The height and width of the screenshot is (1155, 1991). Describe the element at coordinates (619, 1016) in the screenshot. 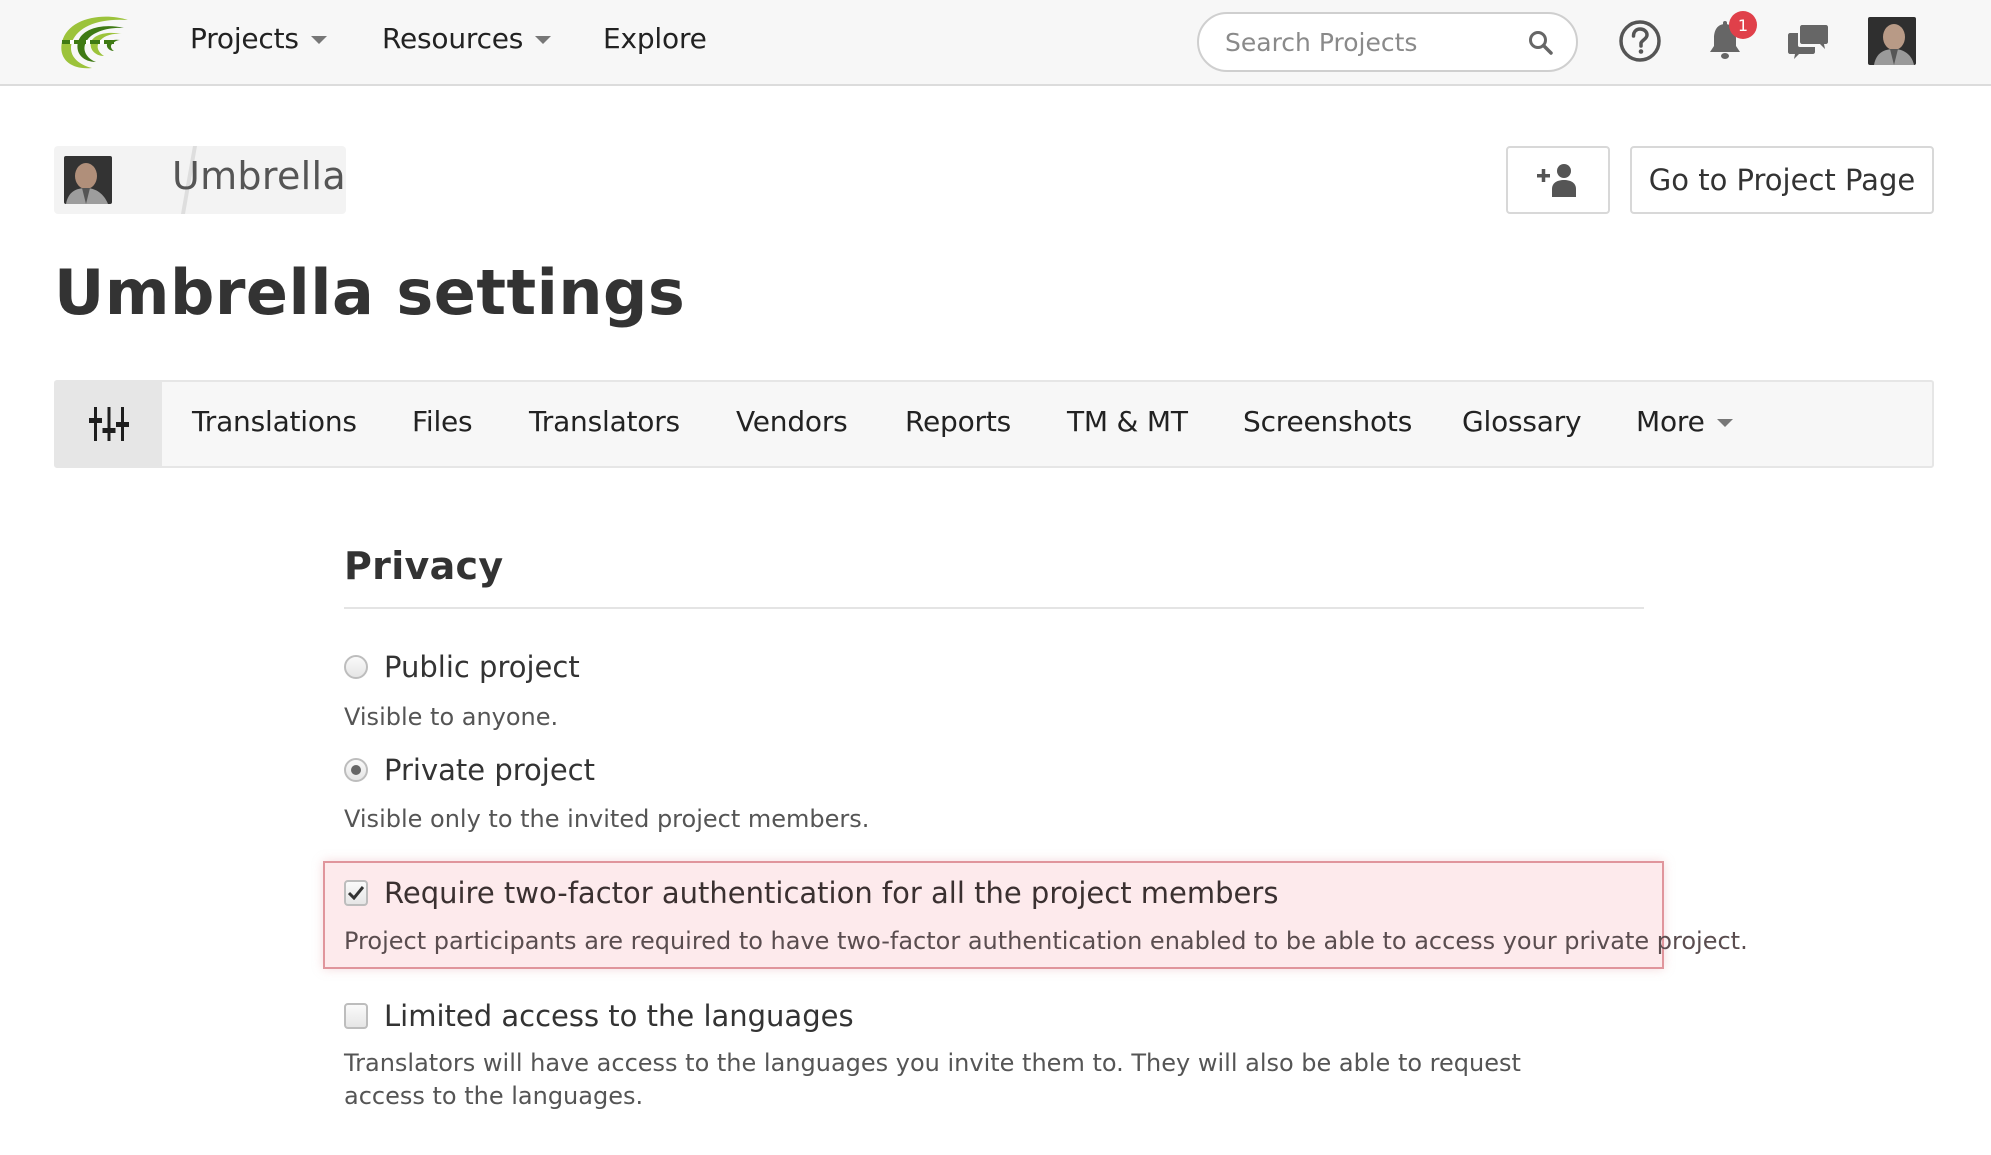

I see `limited-access-label: Limited access to the languages` at that location.